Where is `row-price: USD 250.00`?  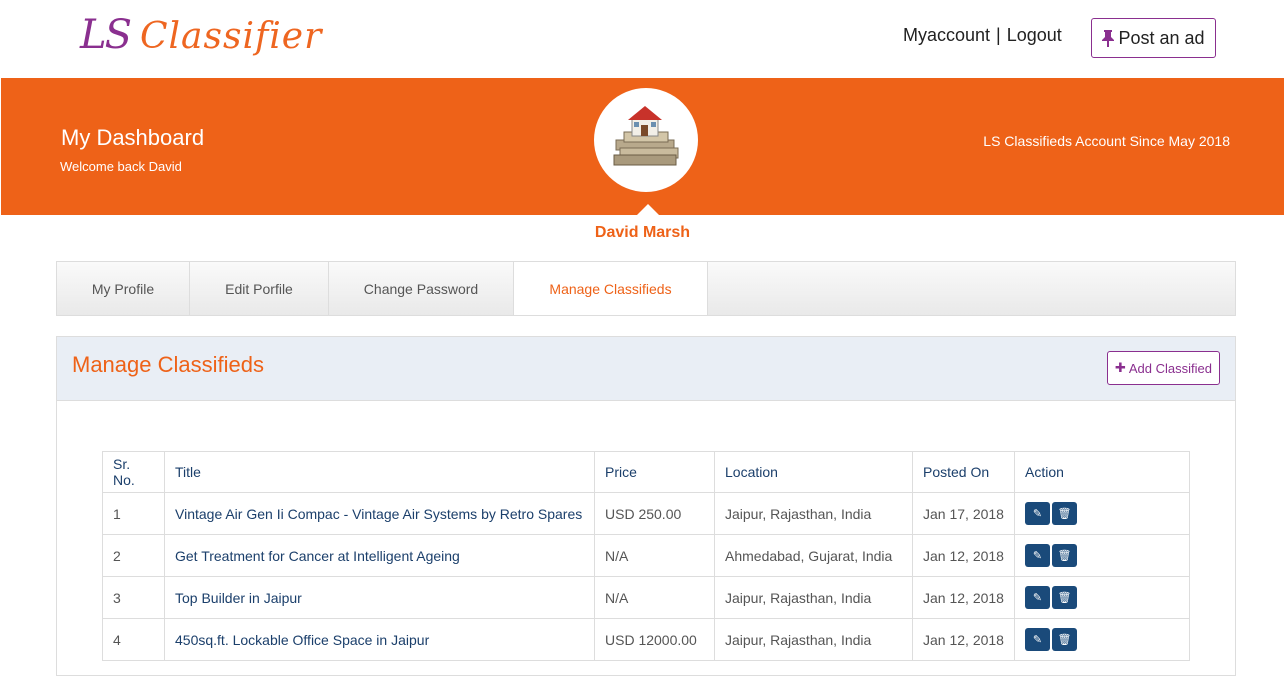 row-price: USD 250.00 is located at coordinates (654, 513).